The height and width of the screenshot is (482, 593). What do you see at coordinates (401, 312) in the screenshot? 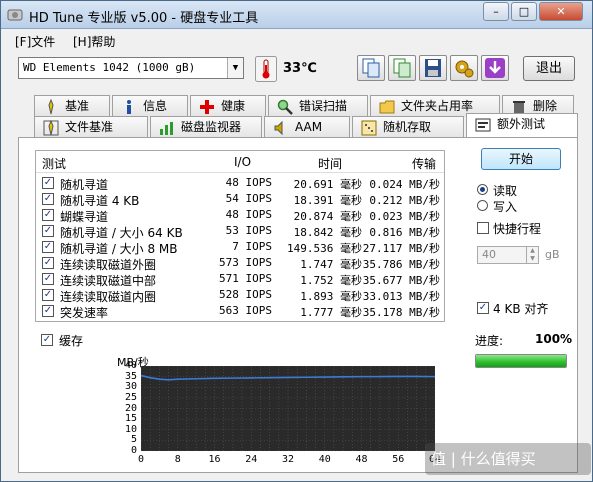
I see `row-transfer: 35.178 MB/秒` at bounding box center [401, 312].